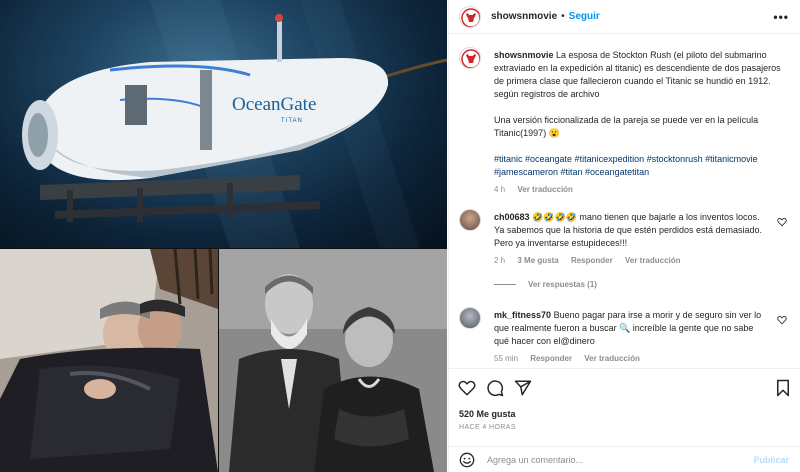  Describe the element at coordinates (771, 460) in the screenshot. I see `publish-button: Publicar` at that location.